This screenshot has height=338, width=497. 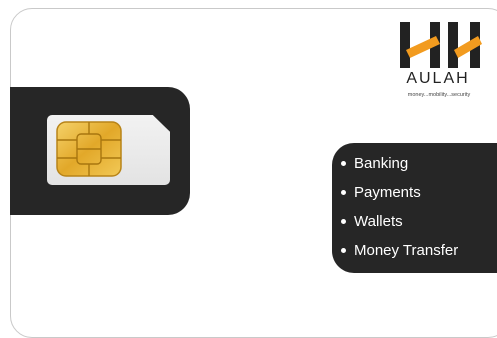 What do you see at coordinates (419, 167) in the screenshot?
I see `list-item: Banking` at bounding box center [419, 167].